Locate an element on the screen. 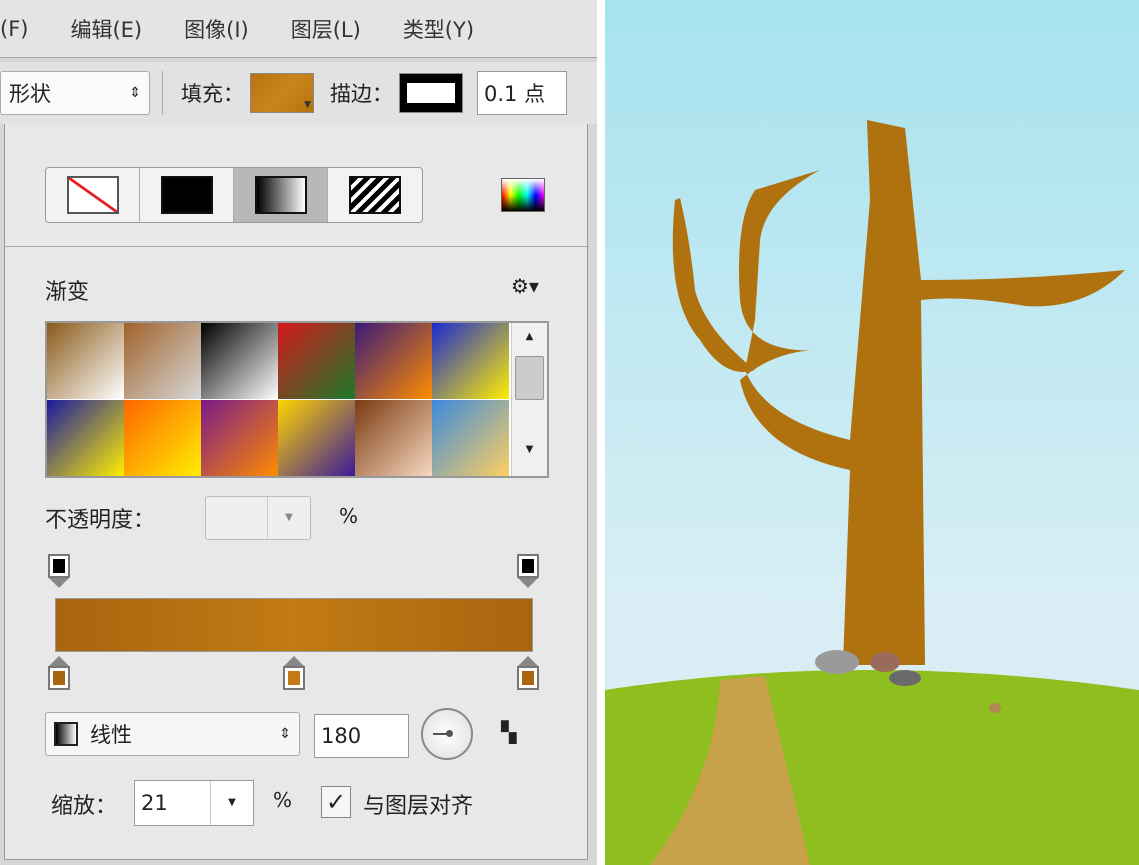 The height and width of the screenshot is (865, 1139). scroll-down-icon: ▼ is located at coordinates (529, 449).